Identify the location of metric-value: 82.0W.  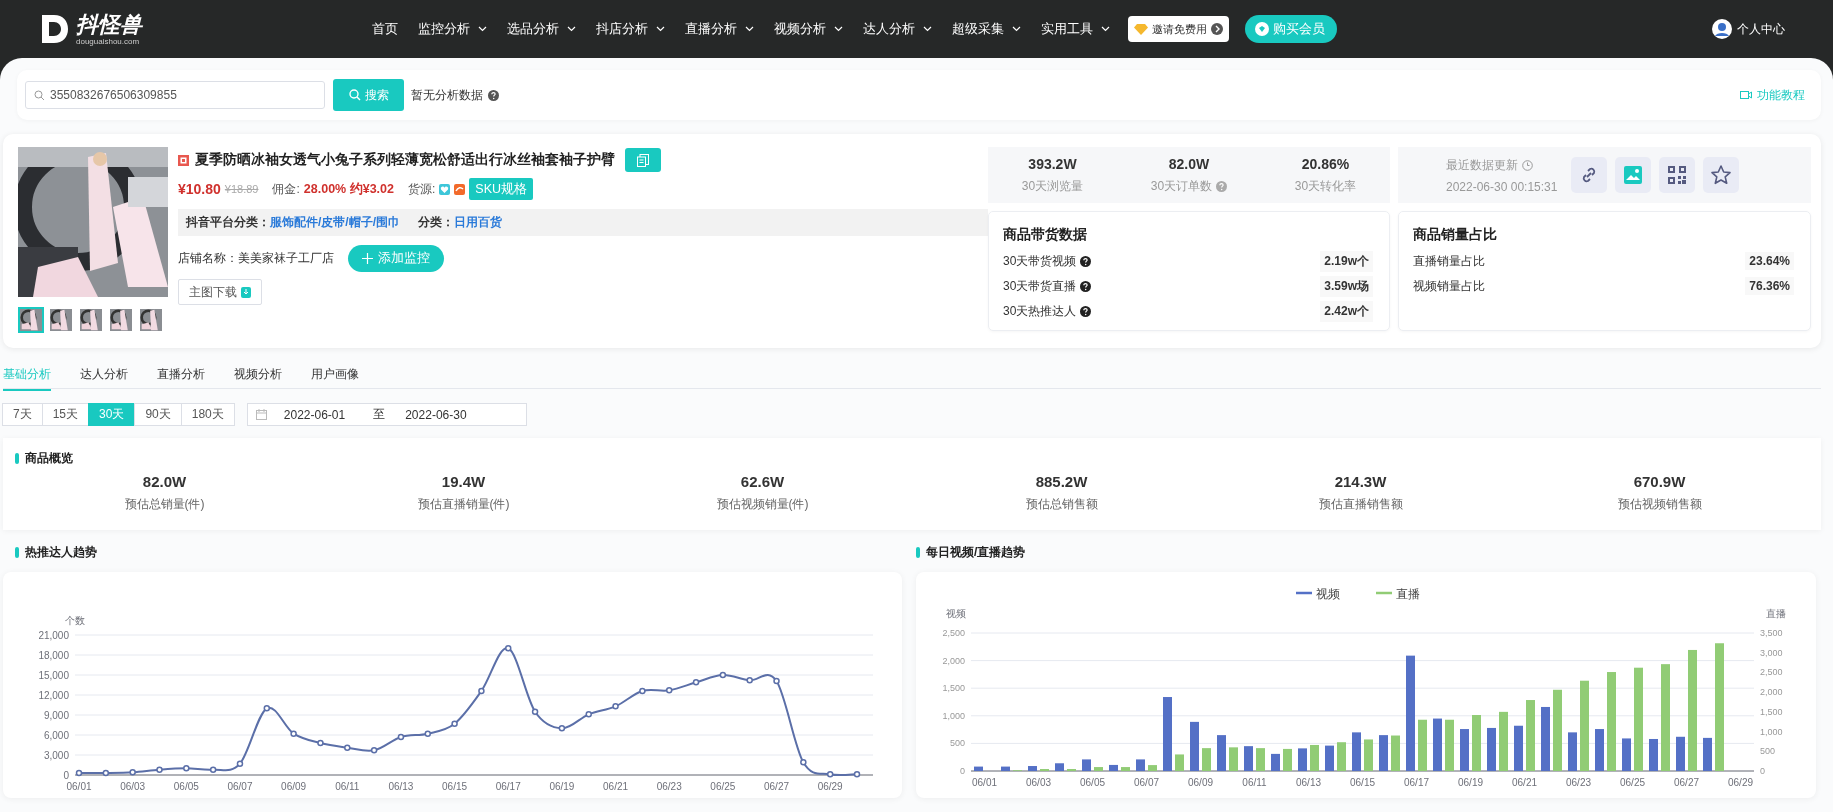
(164, 481).